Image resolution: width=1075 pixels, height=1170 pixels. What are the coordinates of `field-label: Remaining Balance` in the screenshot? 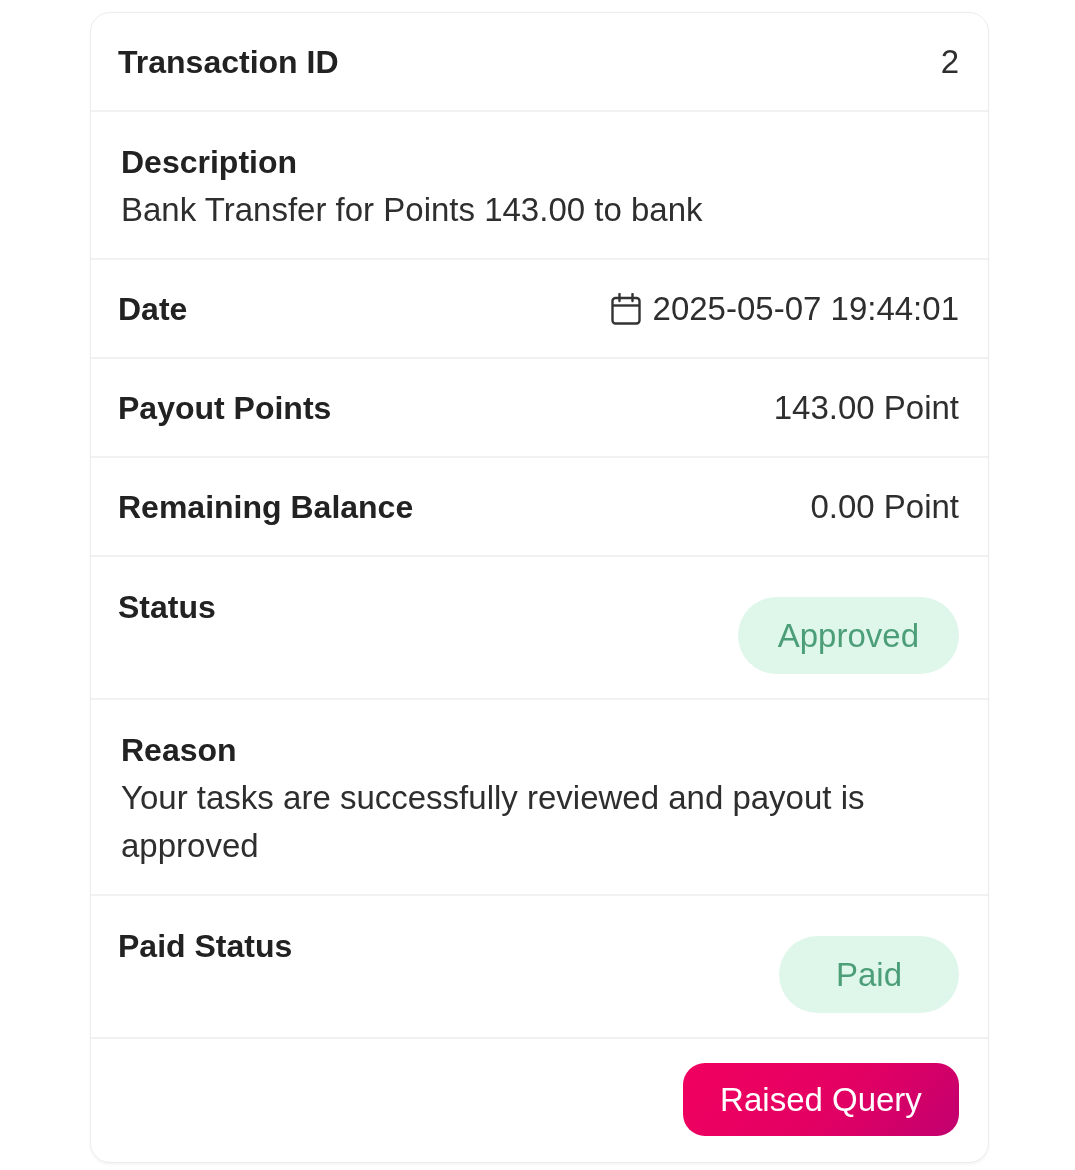 It's located at (266, 507).